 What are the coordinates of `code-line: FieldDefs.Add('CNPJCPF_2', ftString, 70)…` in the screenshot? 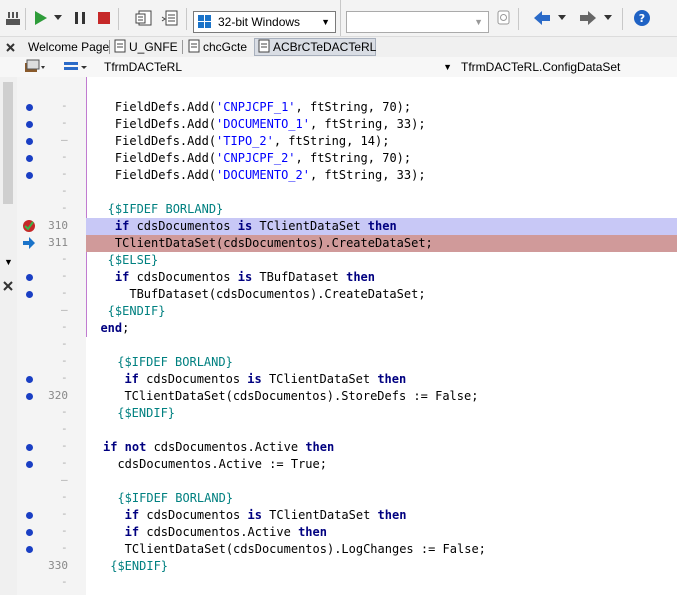 It's located at (249, 158).